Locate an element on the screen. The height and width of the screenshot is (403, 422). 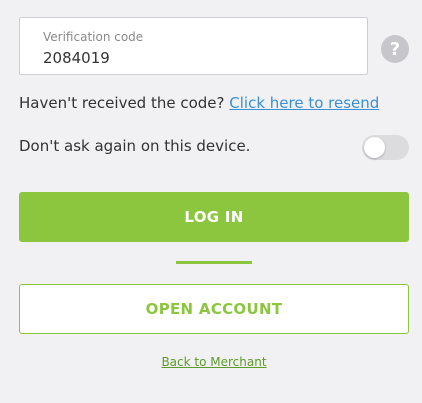
toggle-knob is located at coordinates (374, 147).